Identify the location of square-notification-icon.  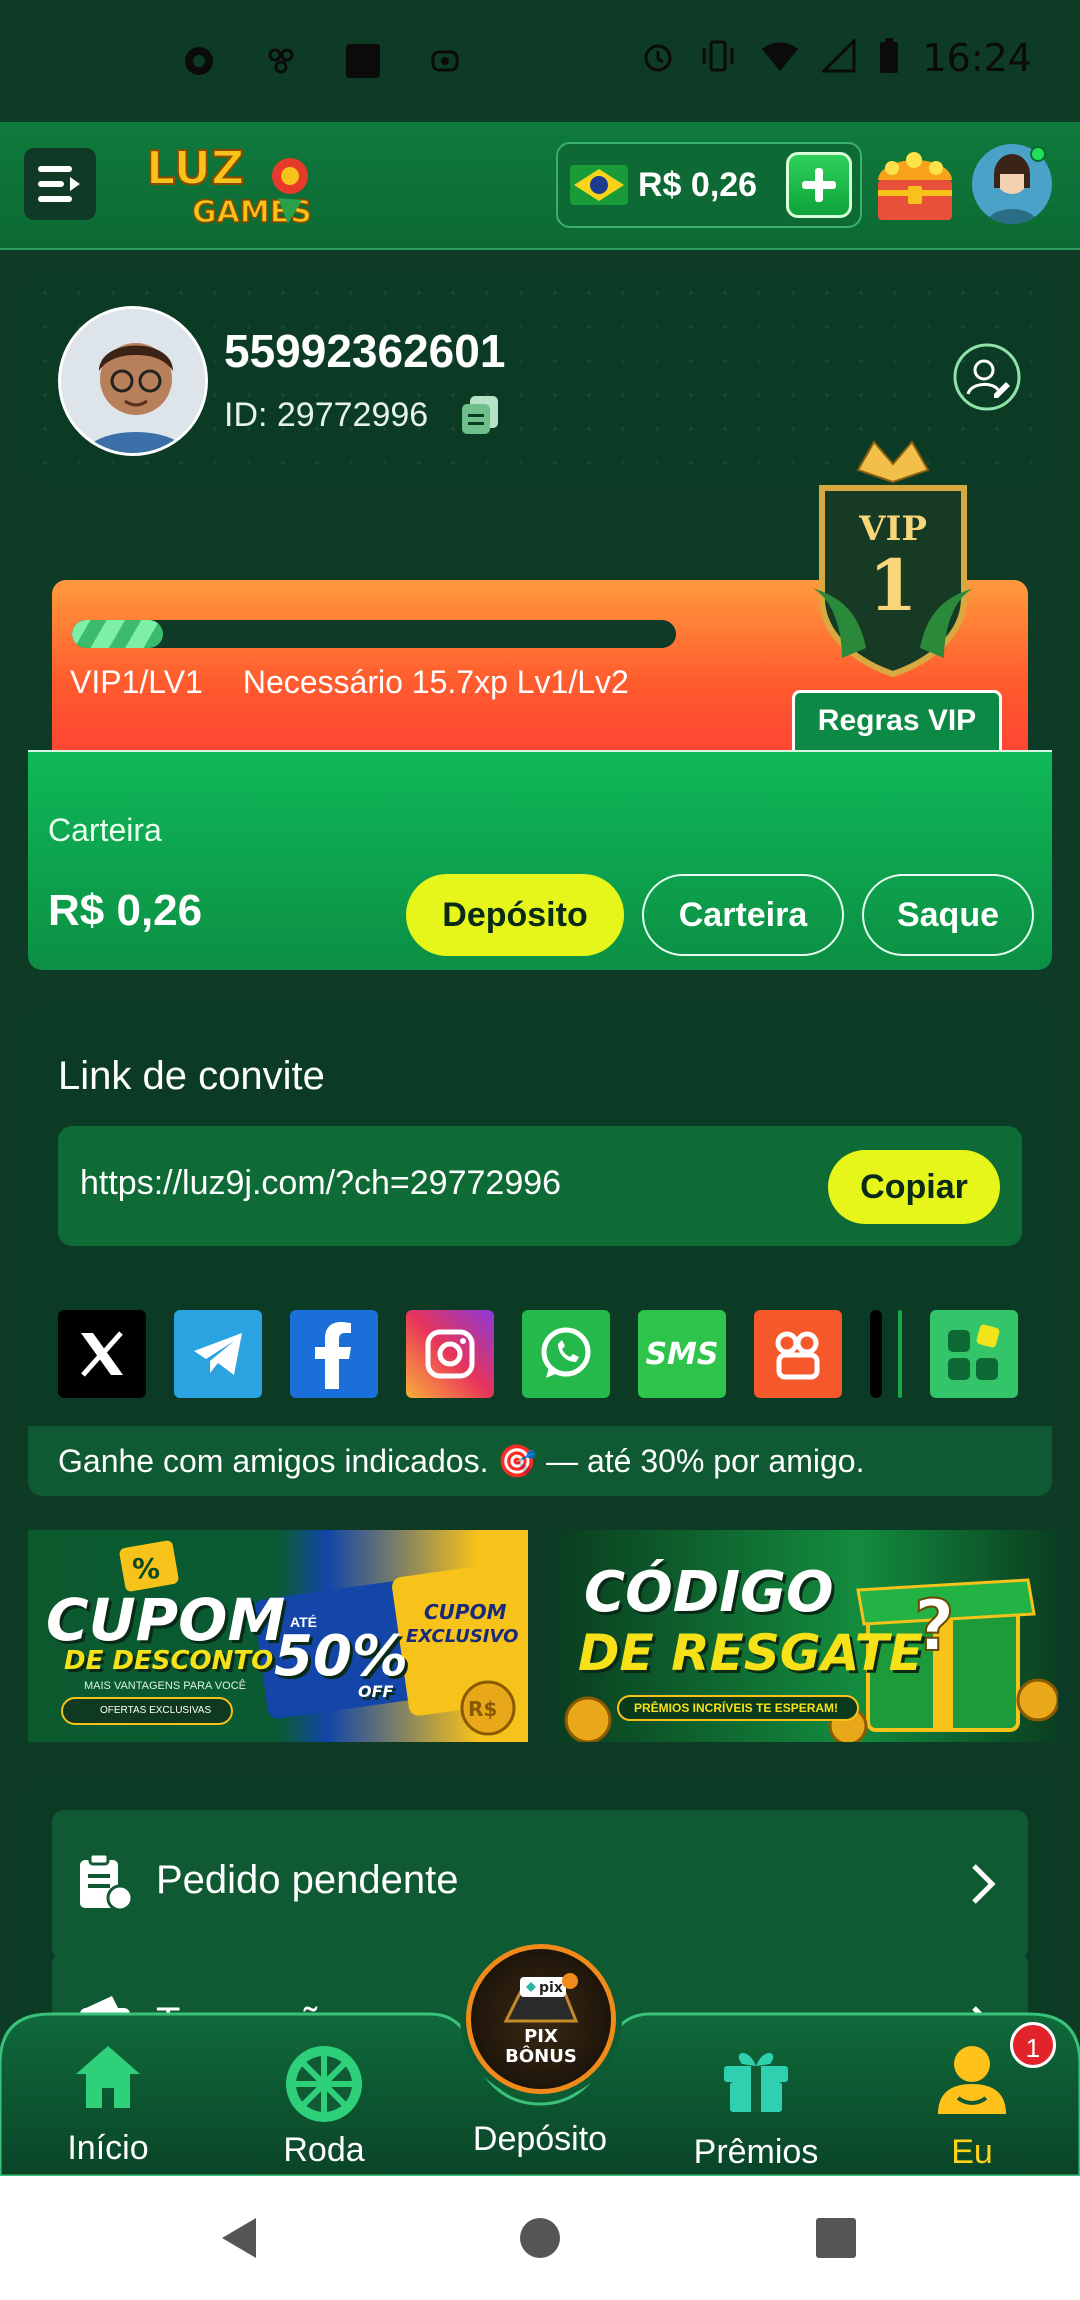
(363, 61).